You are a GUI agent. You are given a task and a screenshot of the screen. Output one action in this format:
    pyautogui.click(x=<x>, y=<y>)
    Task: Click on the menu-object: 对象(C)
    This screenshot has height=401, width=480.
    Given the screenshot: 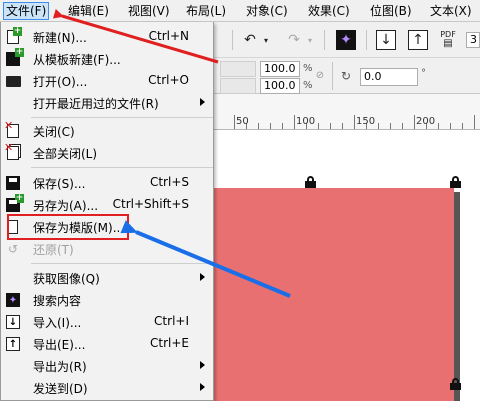 What is the action you would take?
    pyautogui.click(x=267, y=11)
    